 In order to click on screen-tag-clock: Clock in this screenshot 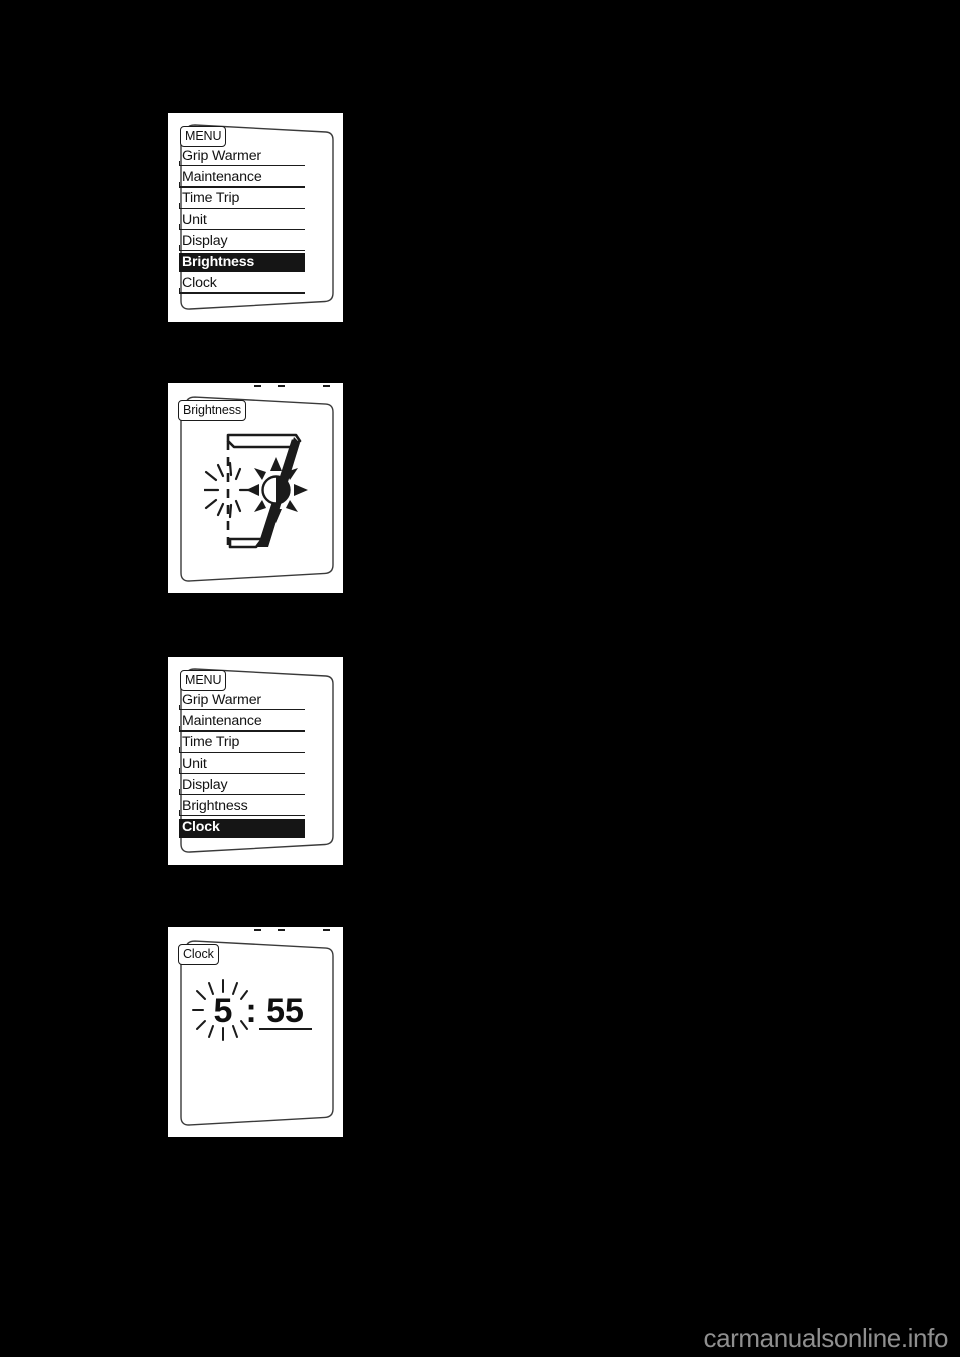, I will do `click(198, 954)`.